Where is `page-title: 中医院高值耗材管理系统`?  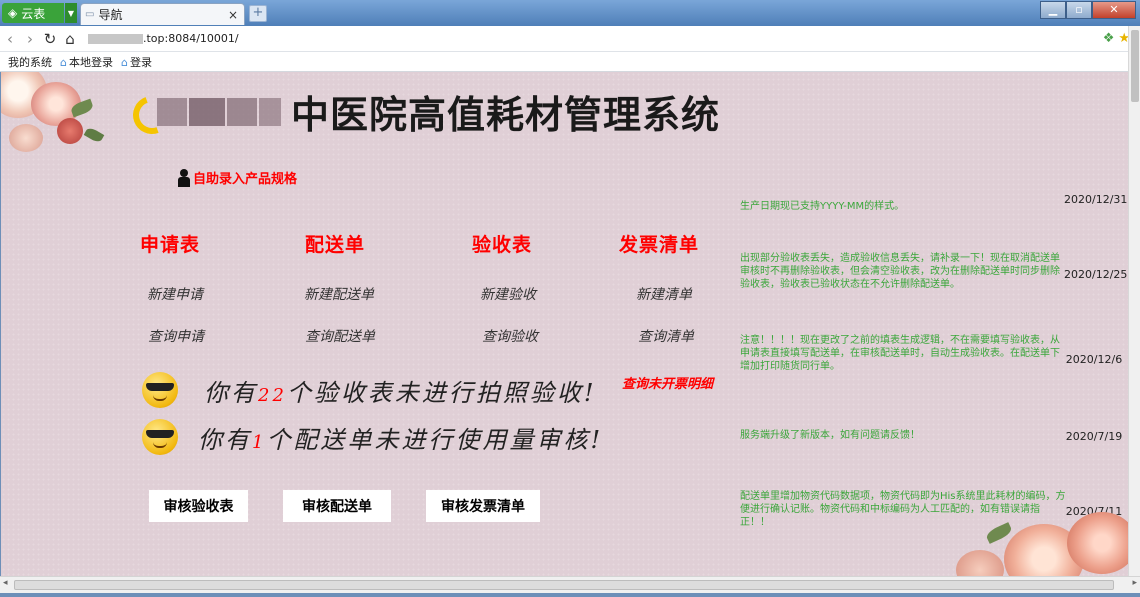 page-title: 中医院高值耗材管理系统 is located at coordinates (506, 114).